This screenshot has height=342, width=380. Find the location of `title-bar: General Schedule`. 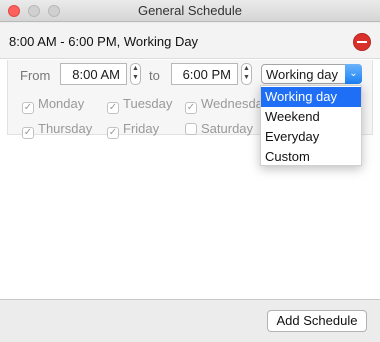

title-bar: General Schedule is located at coordinates (190, 11).